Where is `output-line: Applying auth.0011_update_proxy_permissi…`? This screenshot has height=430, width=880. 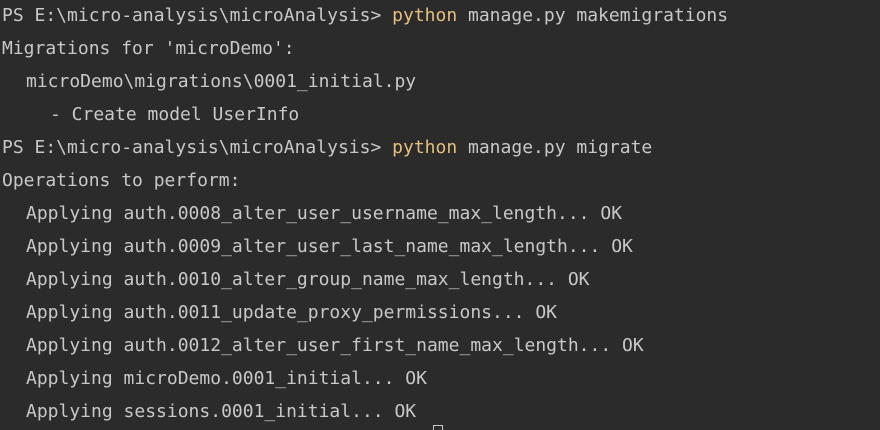 output-line: Applying auth.0011_update_proxy_permissi… is located at coordinates (292, 312).